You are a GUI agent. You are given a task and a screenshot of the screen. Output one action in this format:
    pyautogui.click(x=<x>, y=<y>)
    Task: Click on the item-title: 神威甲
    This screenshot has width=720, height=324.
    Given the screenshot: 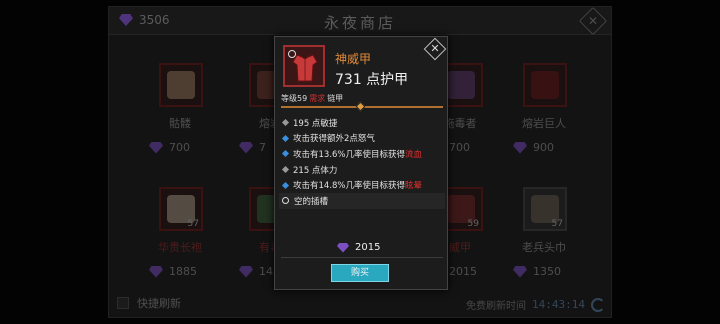 What is the action you would take?
    pyautogui.click(x=353, y=59)
    